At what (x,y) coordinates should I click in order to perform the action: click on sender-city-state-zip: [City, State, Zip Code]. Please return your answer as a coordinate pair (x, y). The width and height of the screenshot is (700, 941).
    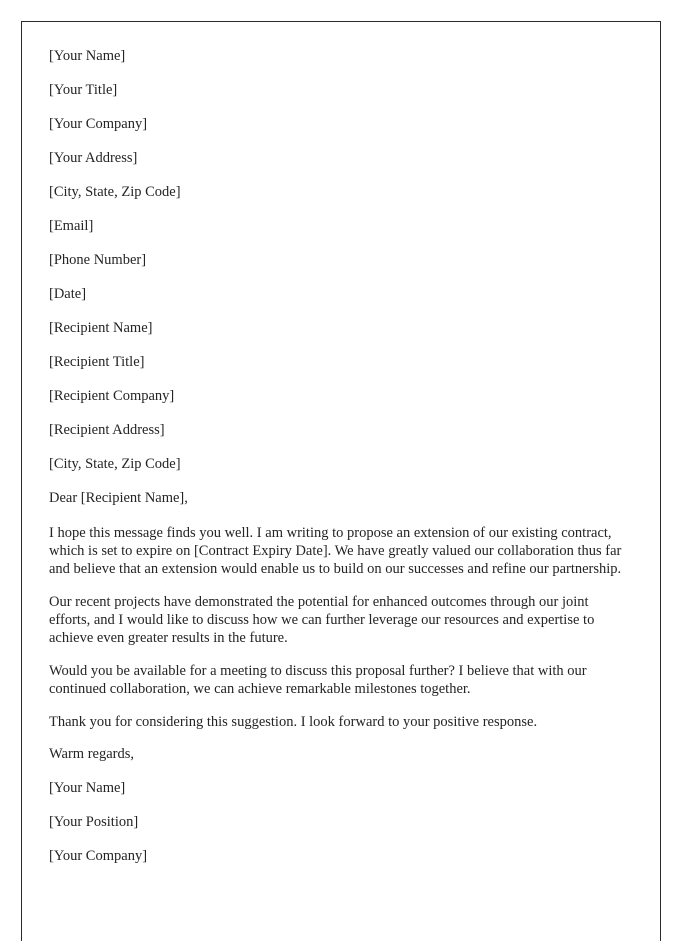
    Looking at the image, I should click on (115, 192).